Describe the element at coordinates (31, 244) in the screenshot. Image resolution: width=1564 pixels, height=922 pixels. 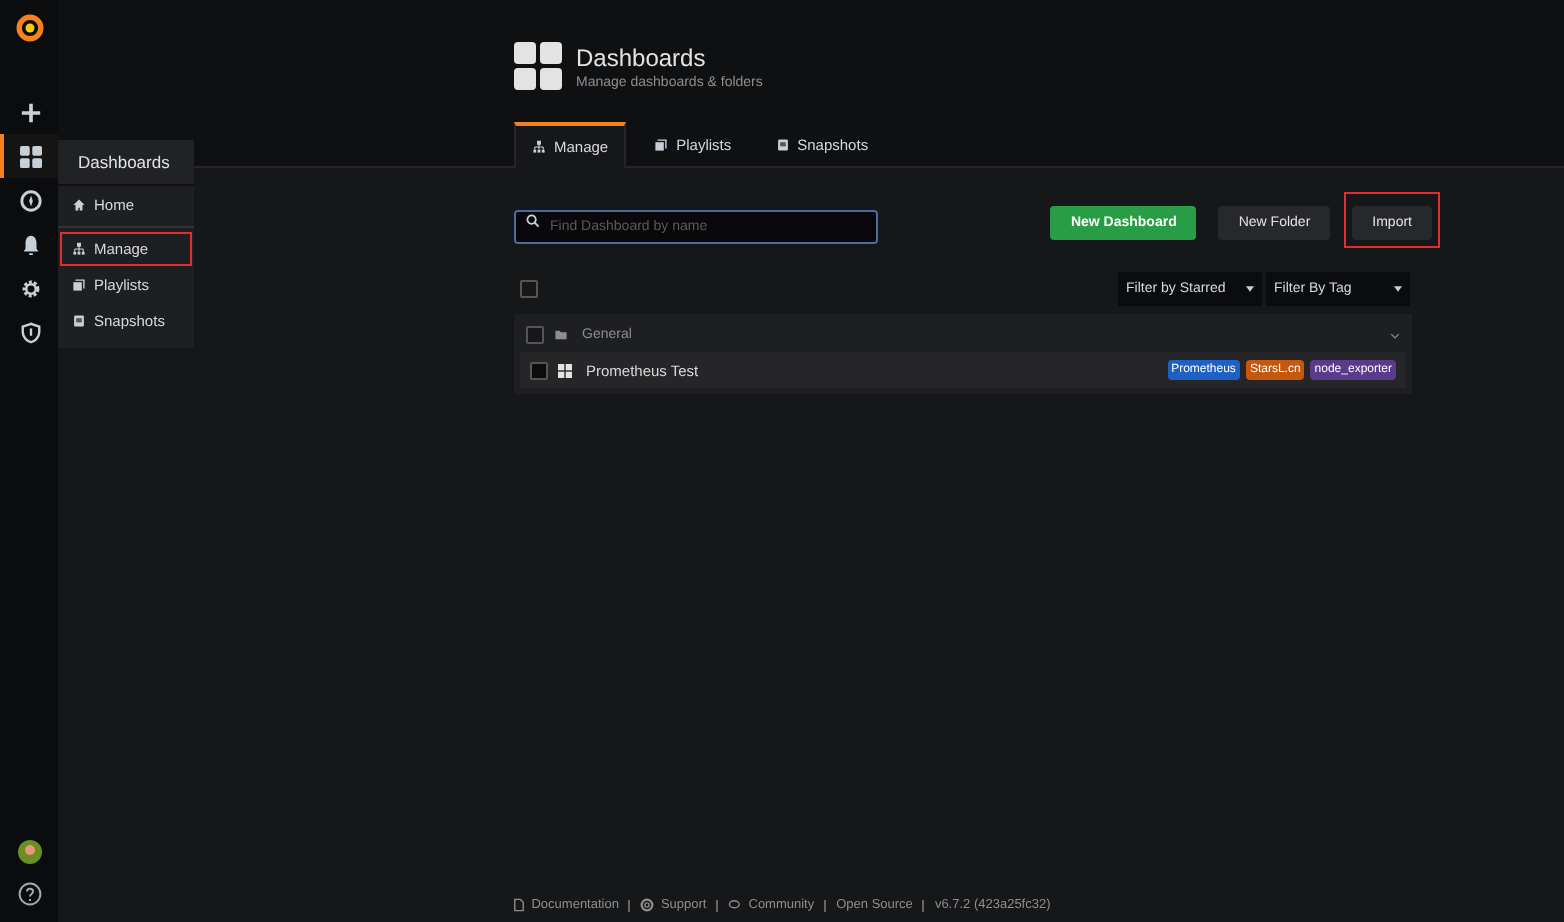
I see `bell-icon` at that location.